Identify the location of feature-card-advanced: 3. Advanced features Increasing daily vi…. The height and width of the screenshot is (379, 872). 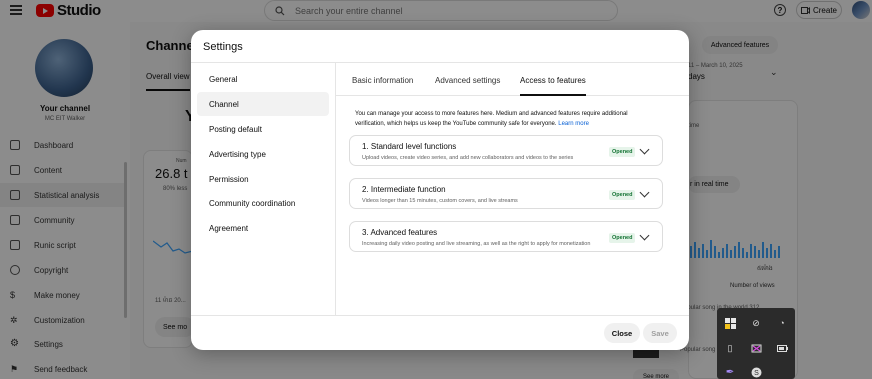
(506, 236).